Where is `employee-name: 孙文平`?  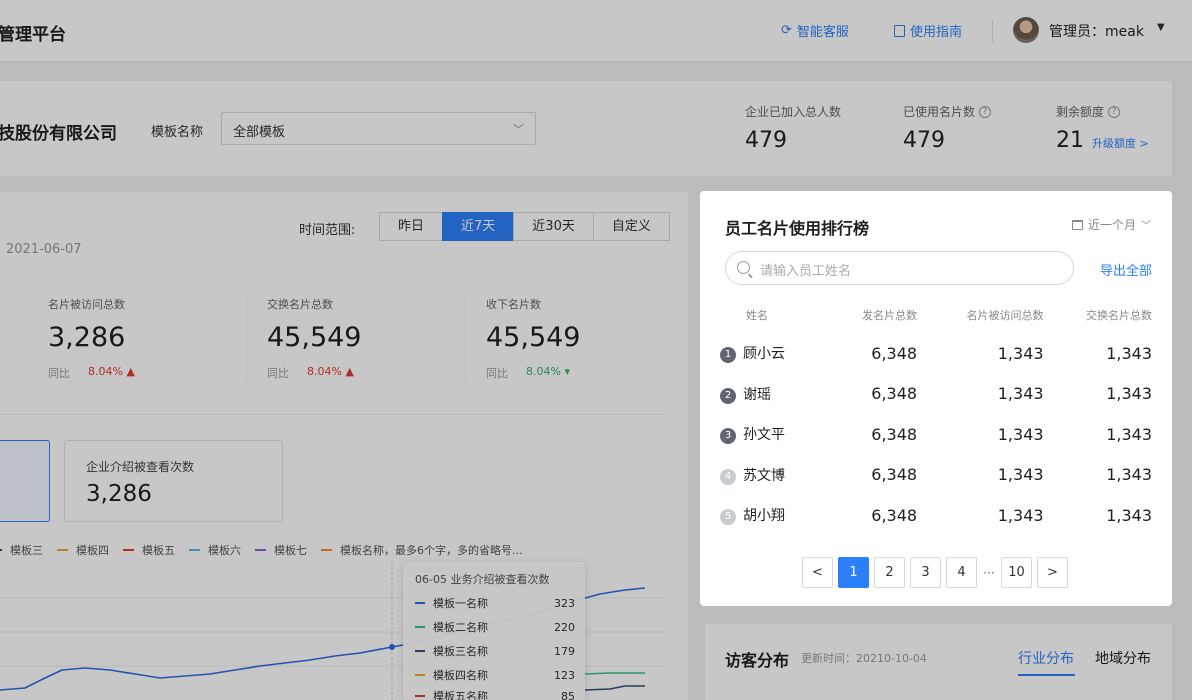 employee-name: 孙文平 is located at coordinates (764, 435).